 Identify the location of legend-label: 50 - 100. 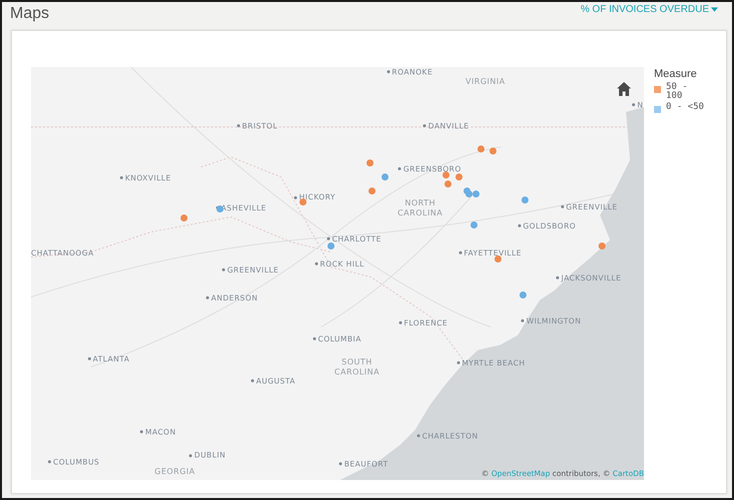
(677, 92).